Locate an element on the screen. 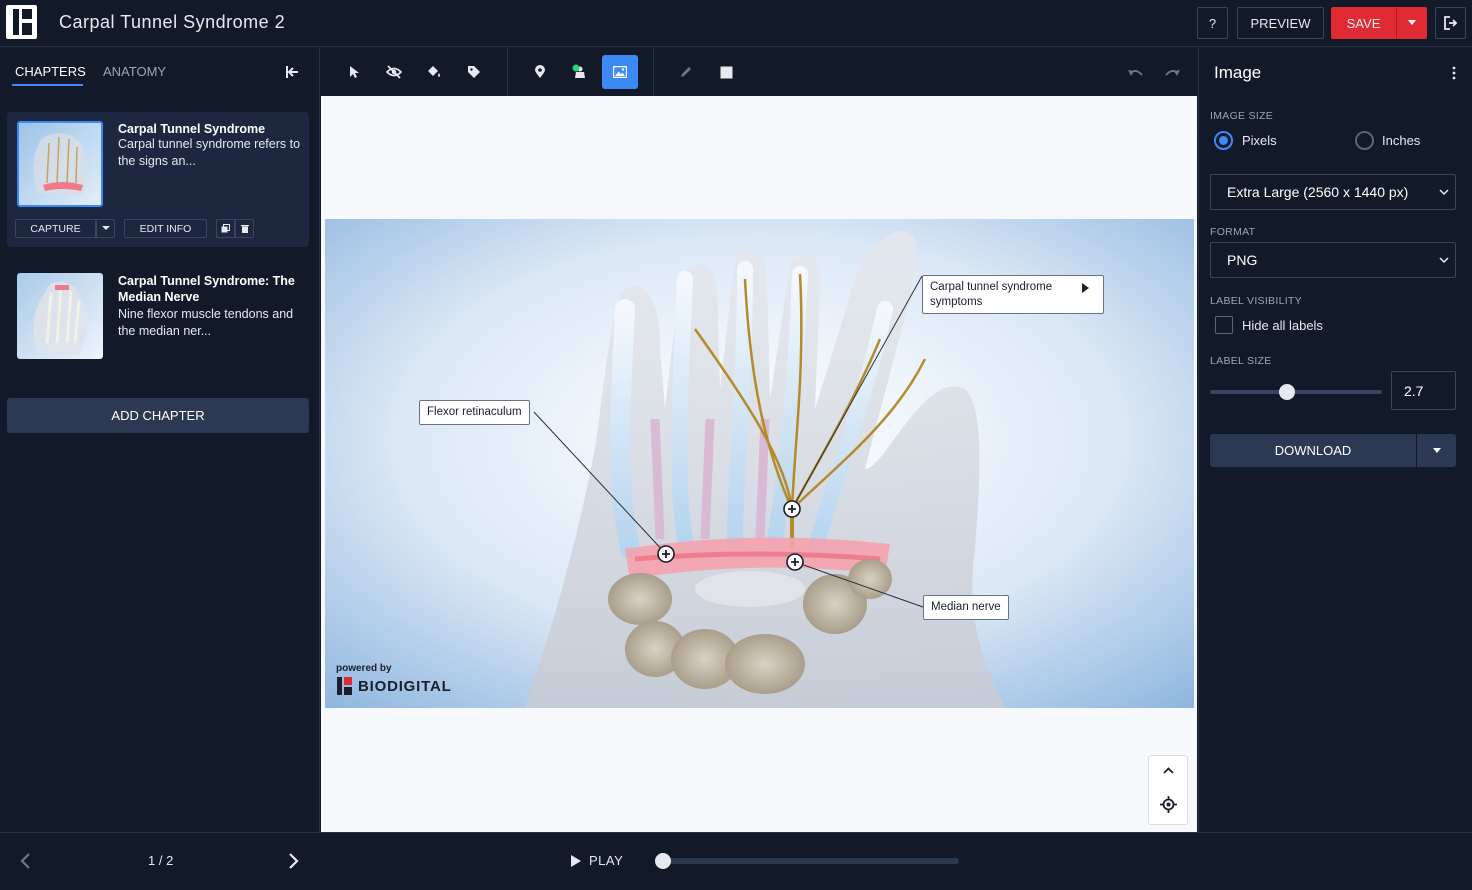 This screenshot has height=890, width=1472. tag-icon is located at coordinates (474, 72).